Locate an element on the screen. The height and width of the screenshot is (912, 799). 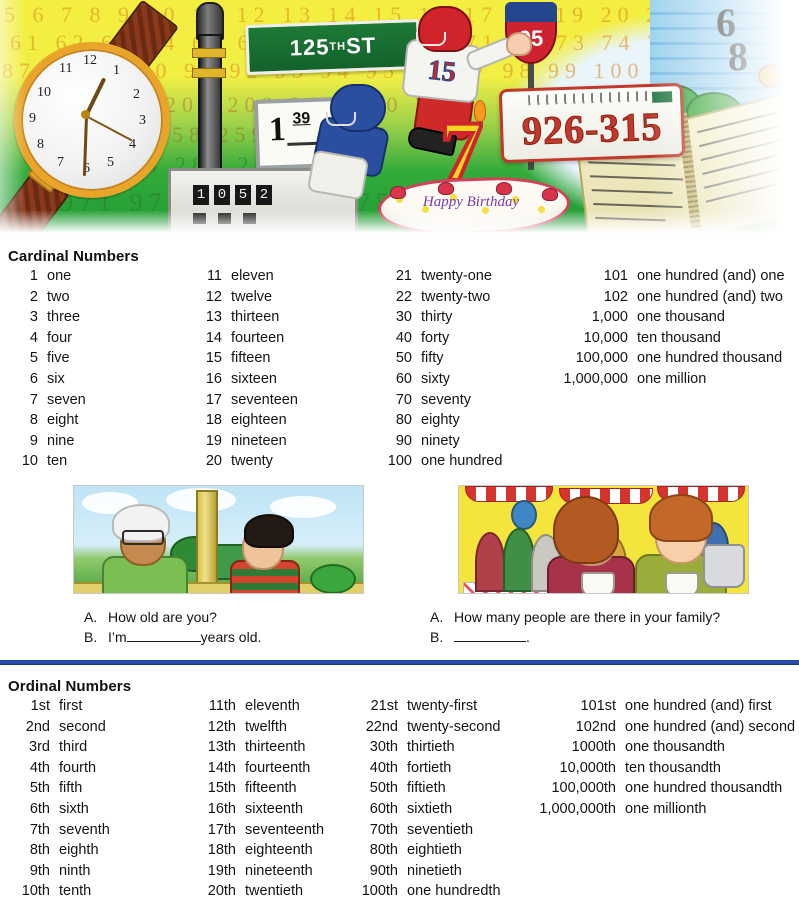
shield-top-band is located at coordinates (531, 12).